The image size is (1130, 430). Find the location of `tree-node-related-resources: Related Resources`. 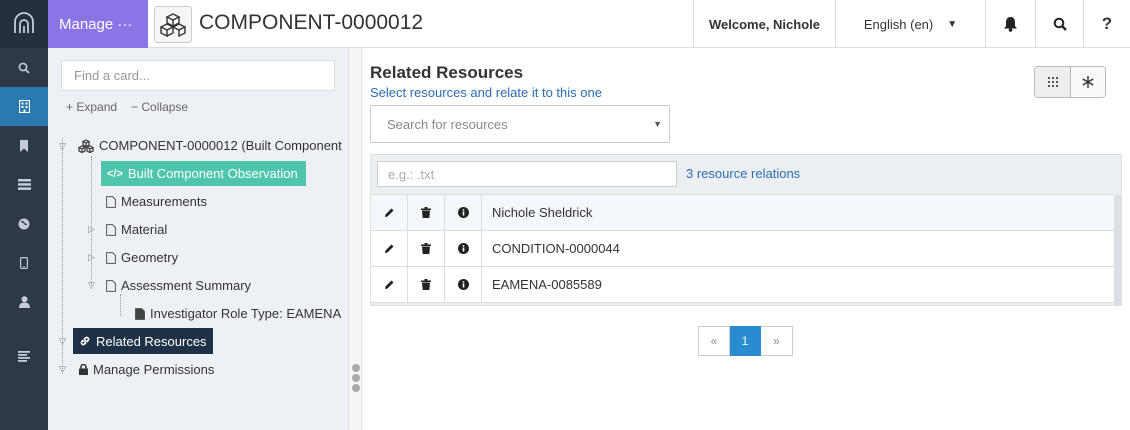

tree-node-related-resources: Related Resources is located at coordinates (143, 341).